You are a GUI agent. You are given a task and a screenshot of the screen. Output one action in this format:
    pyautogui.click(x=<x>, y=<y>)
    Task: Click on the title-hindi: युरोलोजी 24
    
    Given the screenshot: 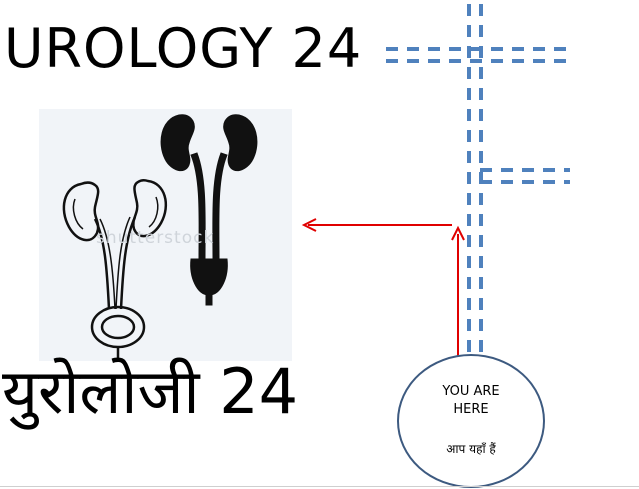 What is the action you would take?
    pyautogui.click(x=150, y=391)
    